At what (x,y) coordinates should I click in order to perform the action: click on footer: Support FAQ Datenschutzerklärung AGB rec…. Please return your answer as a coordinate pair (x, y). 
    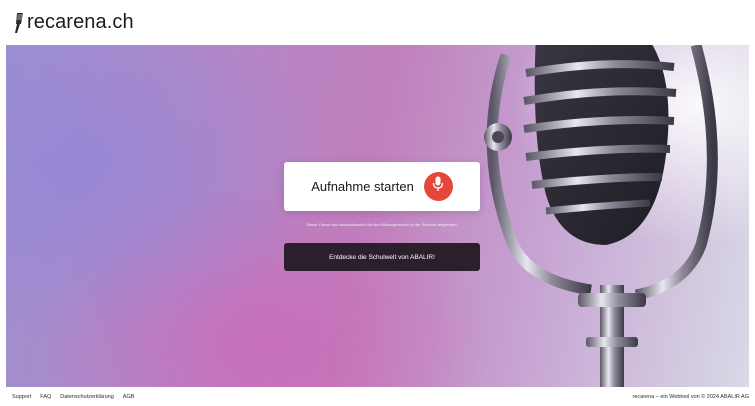
    Looking at the image, I should click on (377, 396).